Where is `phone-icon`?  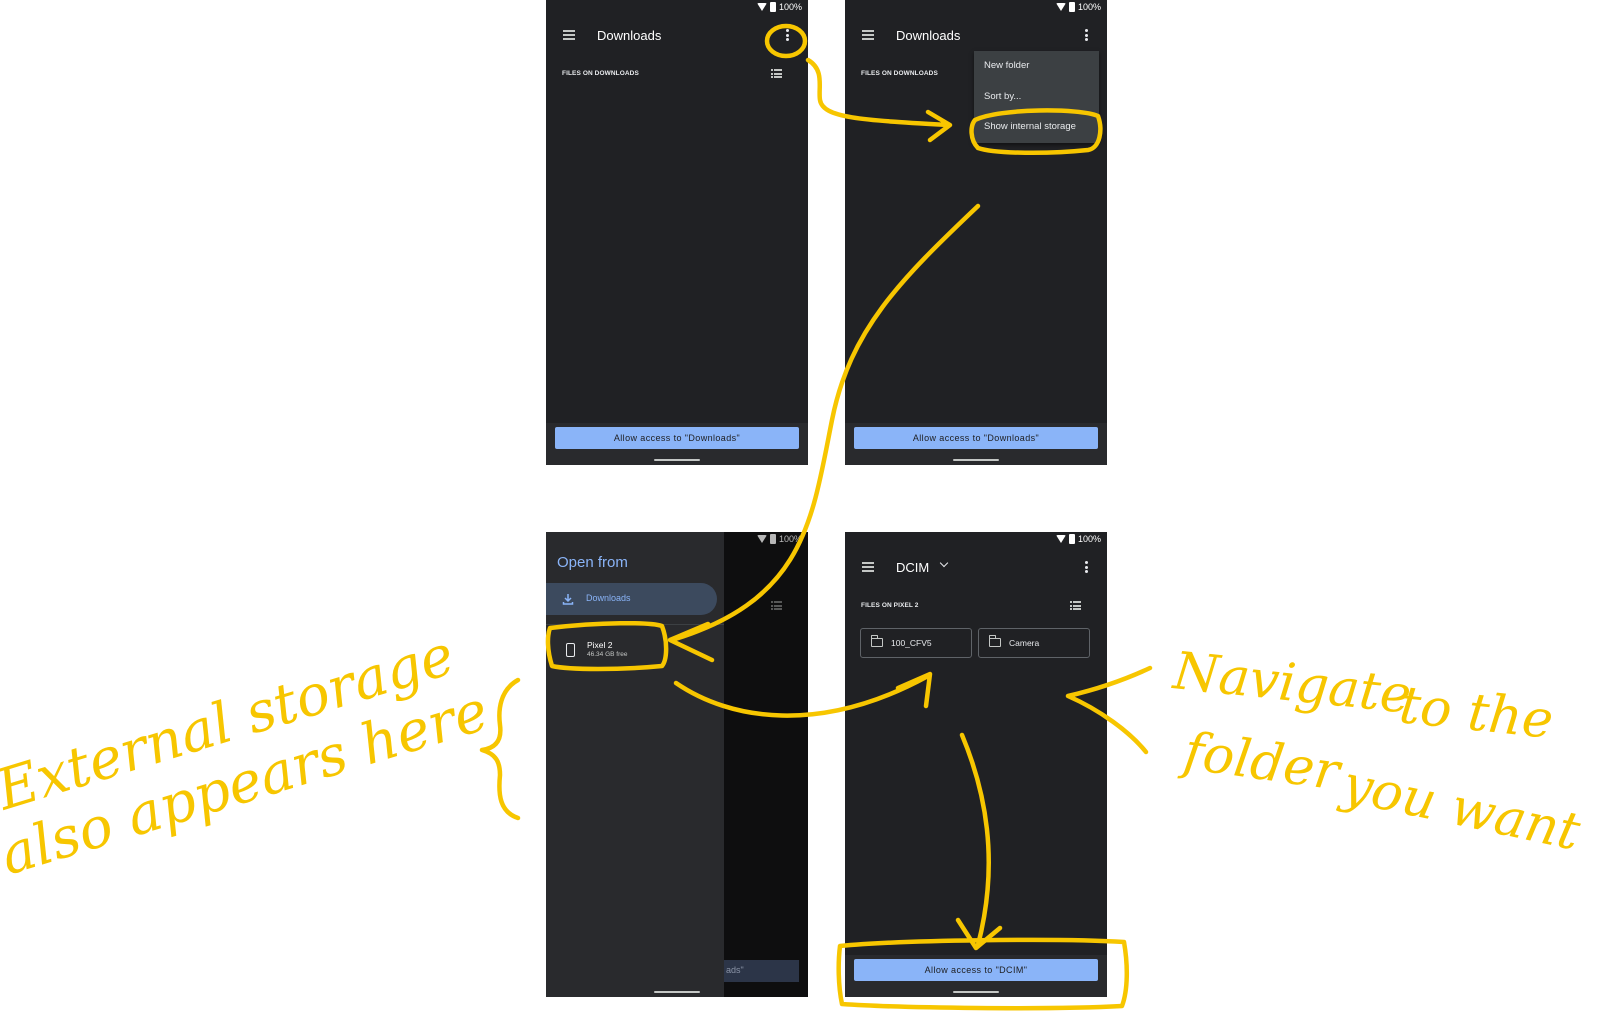 phone-icon is located at coordinates (570, 650).